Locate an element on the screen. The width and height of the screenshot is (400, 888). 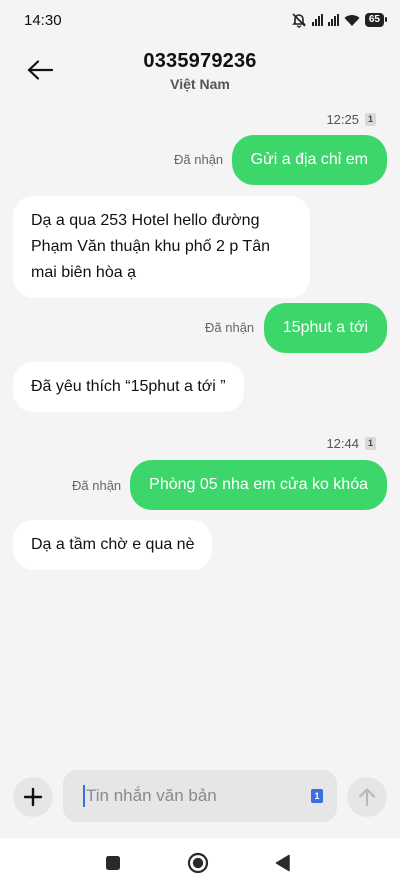
system-nav-bar is located at coordinates (200, 863).